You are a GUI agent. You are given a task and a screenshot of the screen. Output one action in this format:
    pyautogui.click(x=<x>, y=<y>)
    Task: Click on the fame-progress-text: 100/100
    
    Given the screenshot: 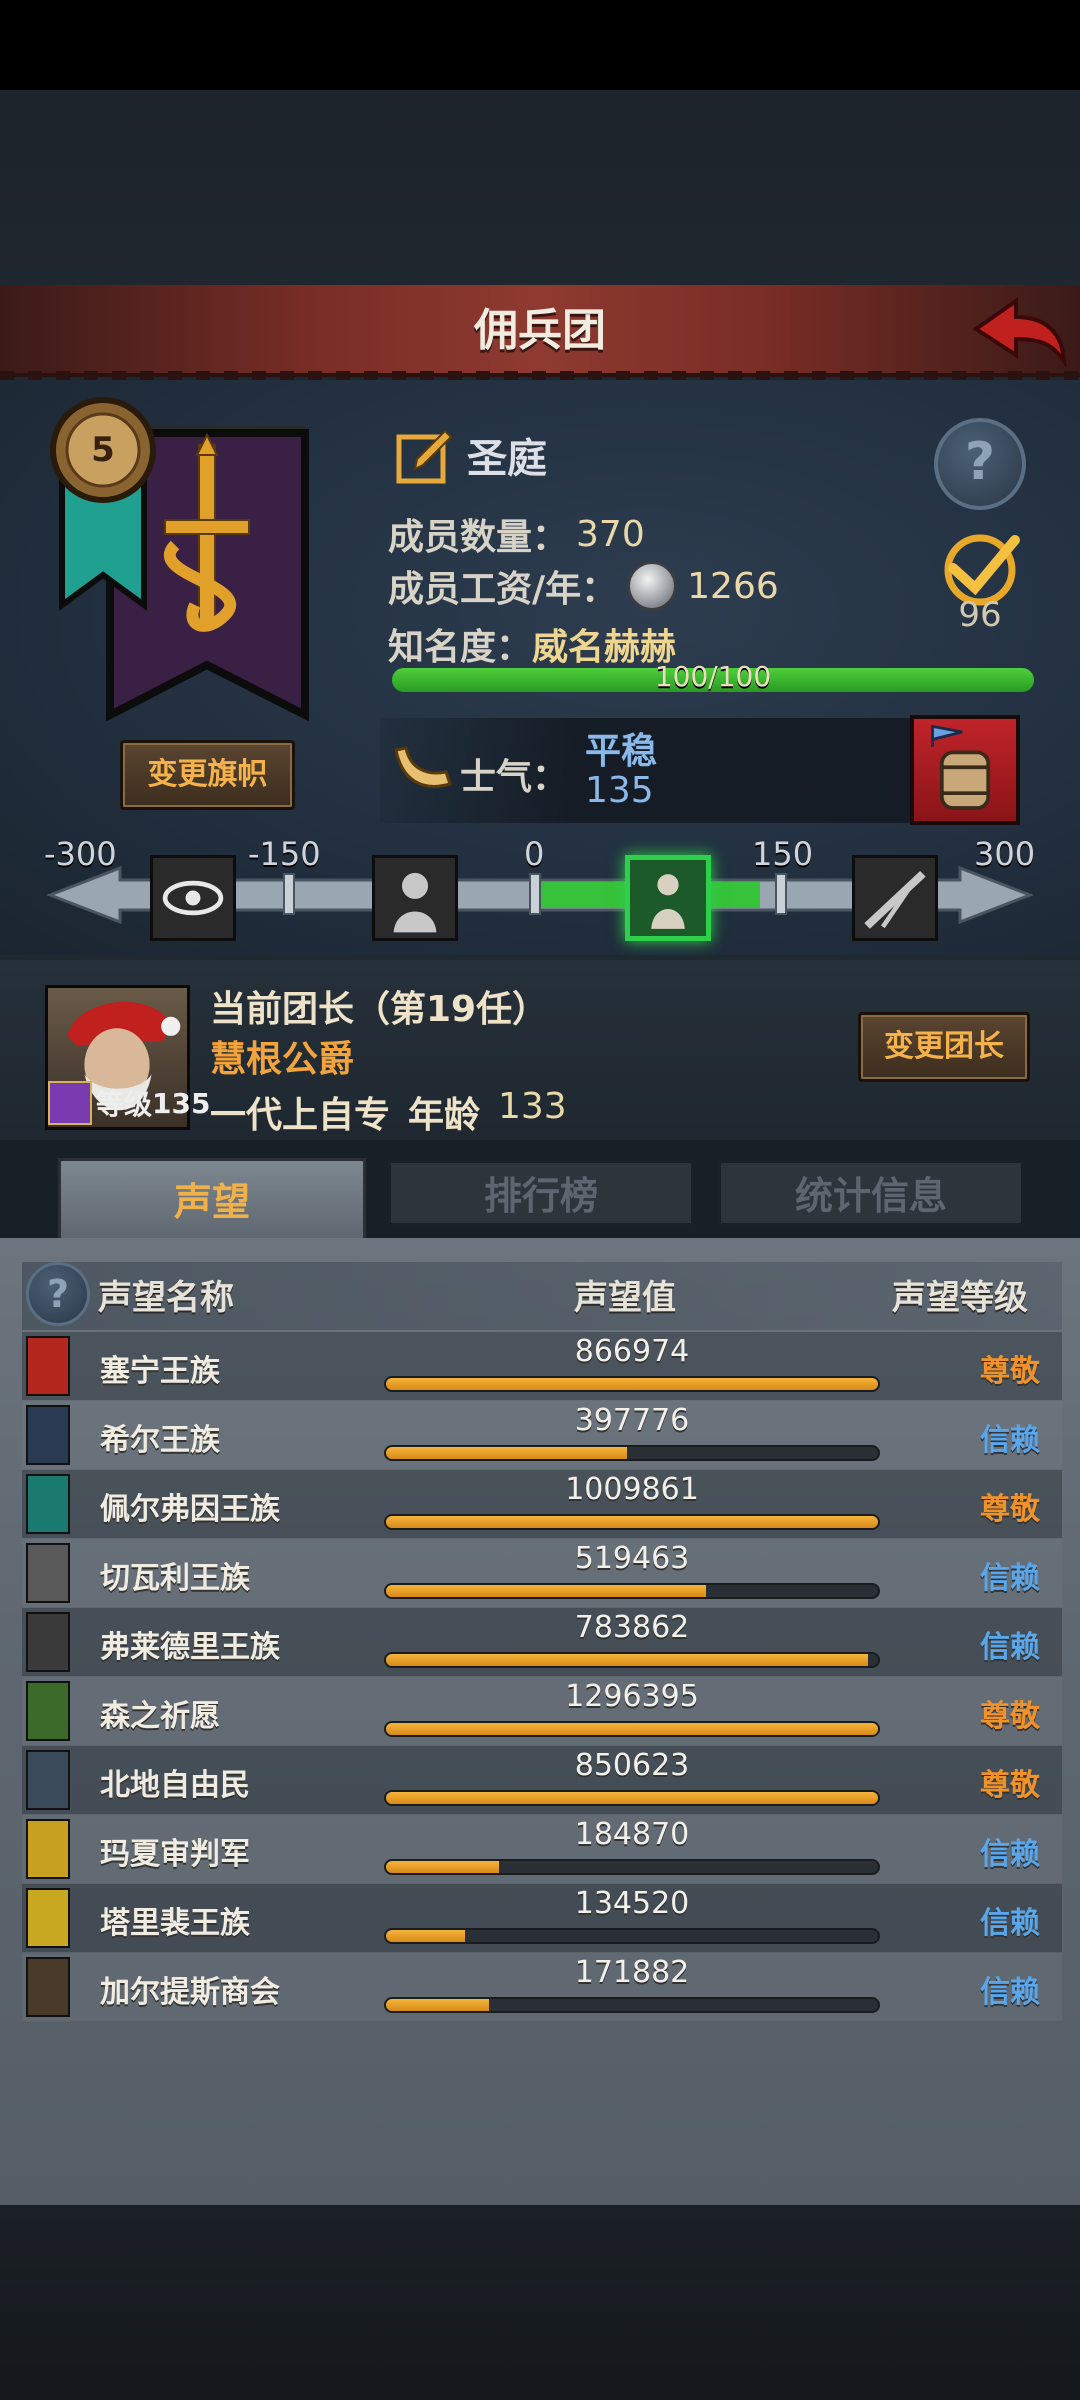 What is the action you would take?
    pyautogui.click(x=713, y=676)
    